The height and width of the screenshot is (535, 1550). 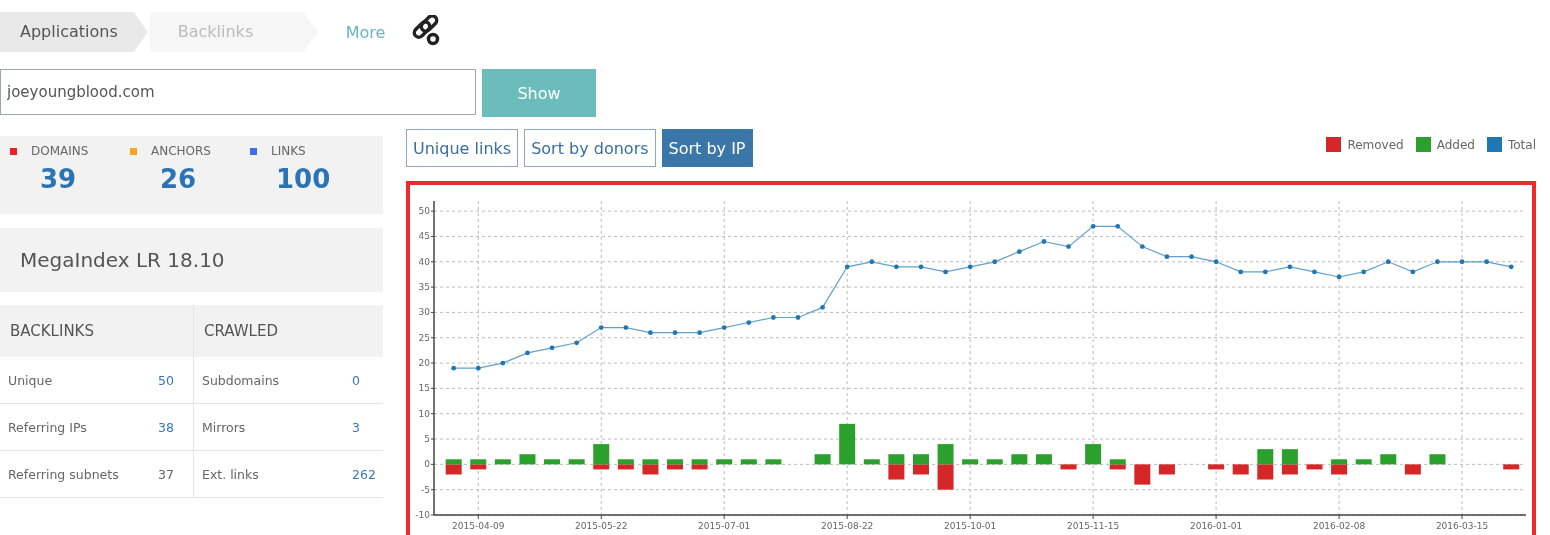 What do you see at coordinates (424, 236) in the screenshot?
I see `y-tick-label: 45` at bounding box center [424, 236].